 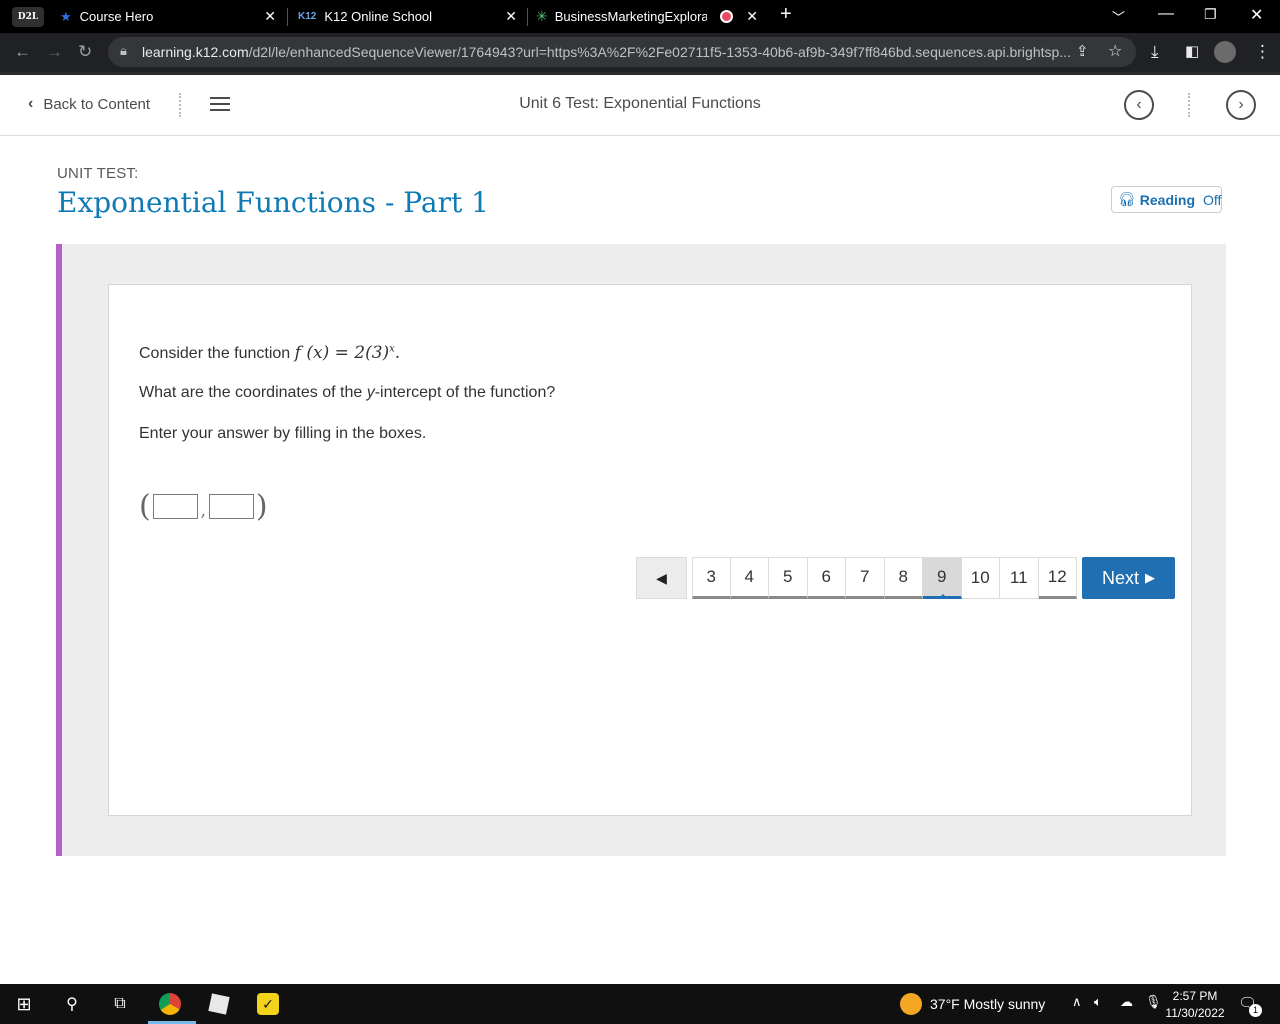 I want to click on search-icon: ⚲, so click(x=72, y=1004).